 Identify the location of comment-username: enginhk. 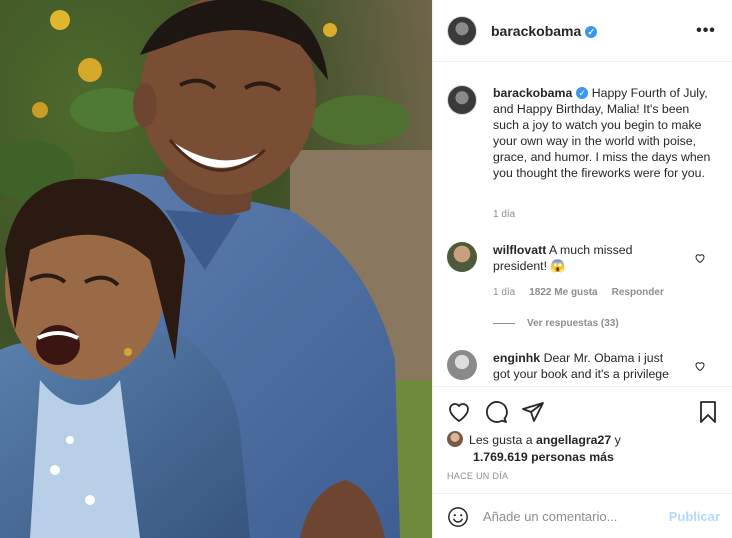
(516, 358).